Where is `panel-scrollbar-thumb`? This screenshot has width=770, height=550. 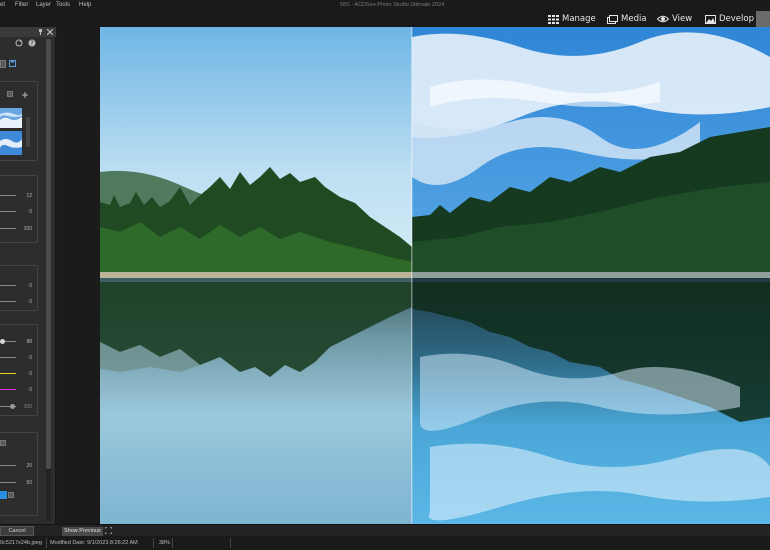 panel-scrollbar-thumb is located at coordinates (48, 254).